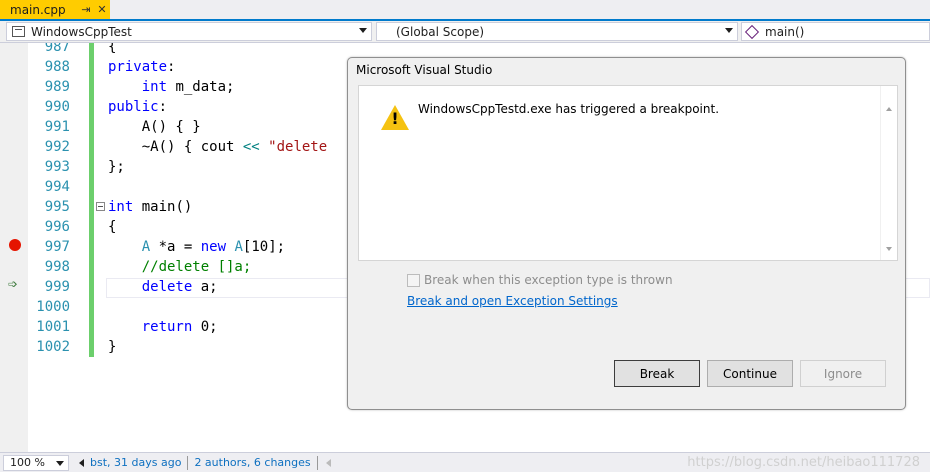 Image resolution: width=930 pixels, height=472 pixels. I want to click on close-icon: ✕, so click(102, 9).